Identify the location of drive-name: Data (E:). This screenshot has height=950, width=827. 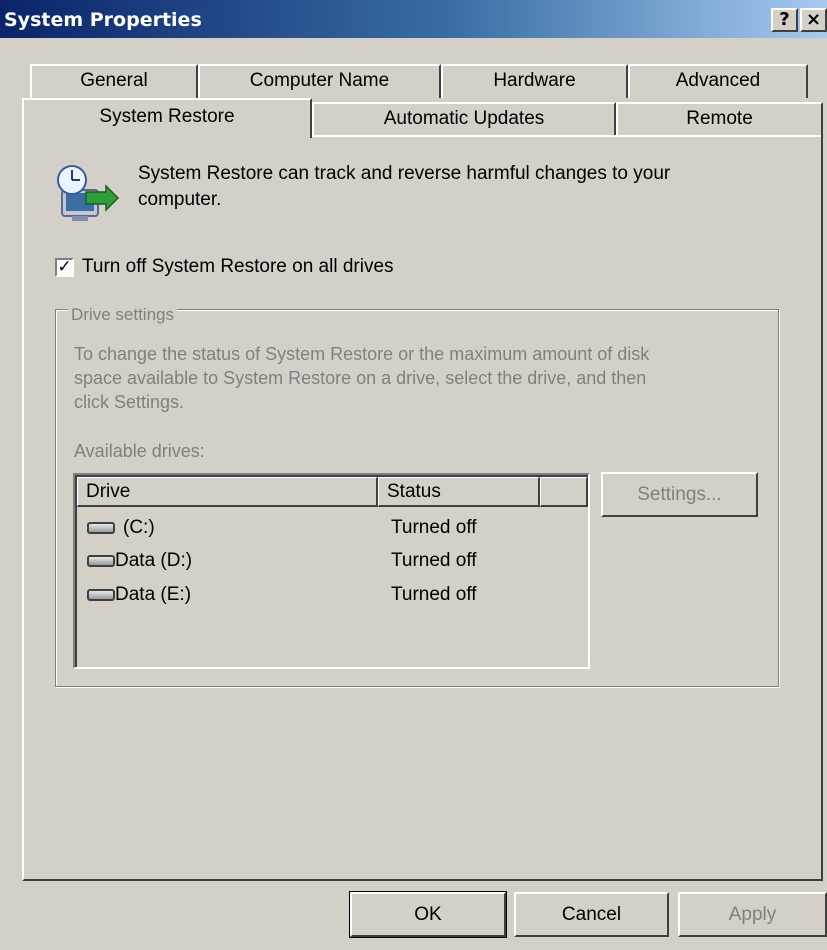
(153, 594).